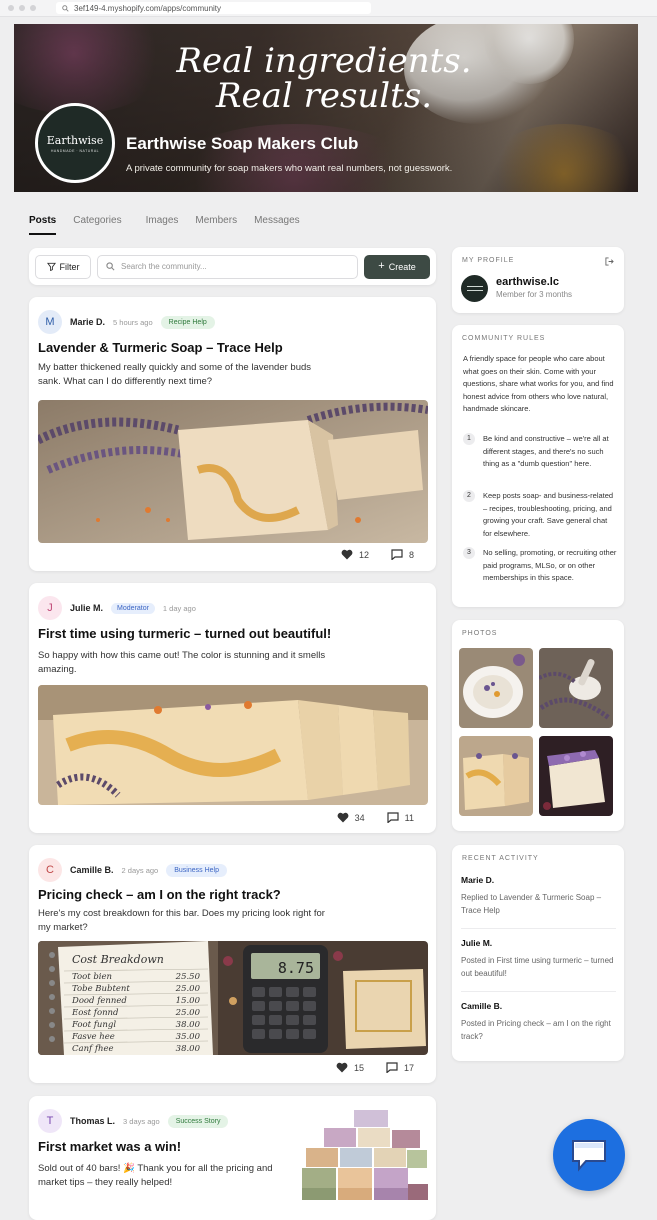  Describe the element at coordinates (355, 554) in the screenshot. I see `like-button: 12` at that location.